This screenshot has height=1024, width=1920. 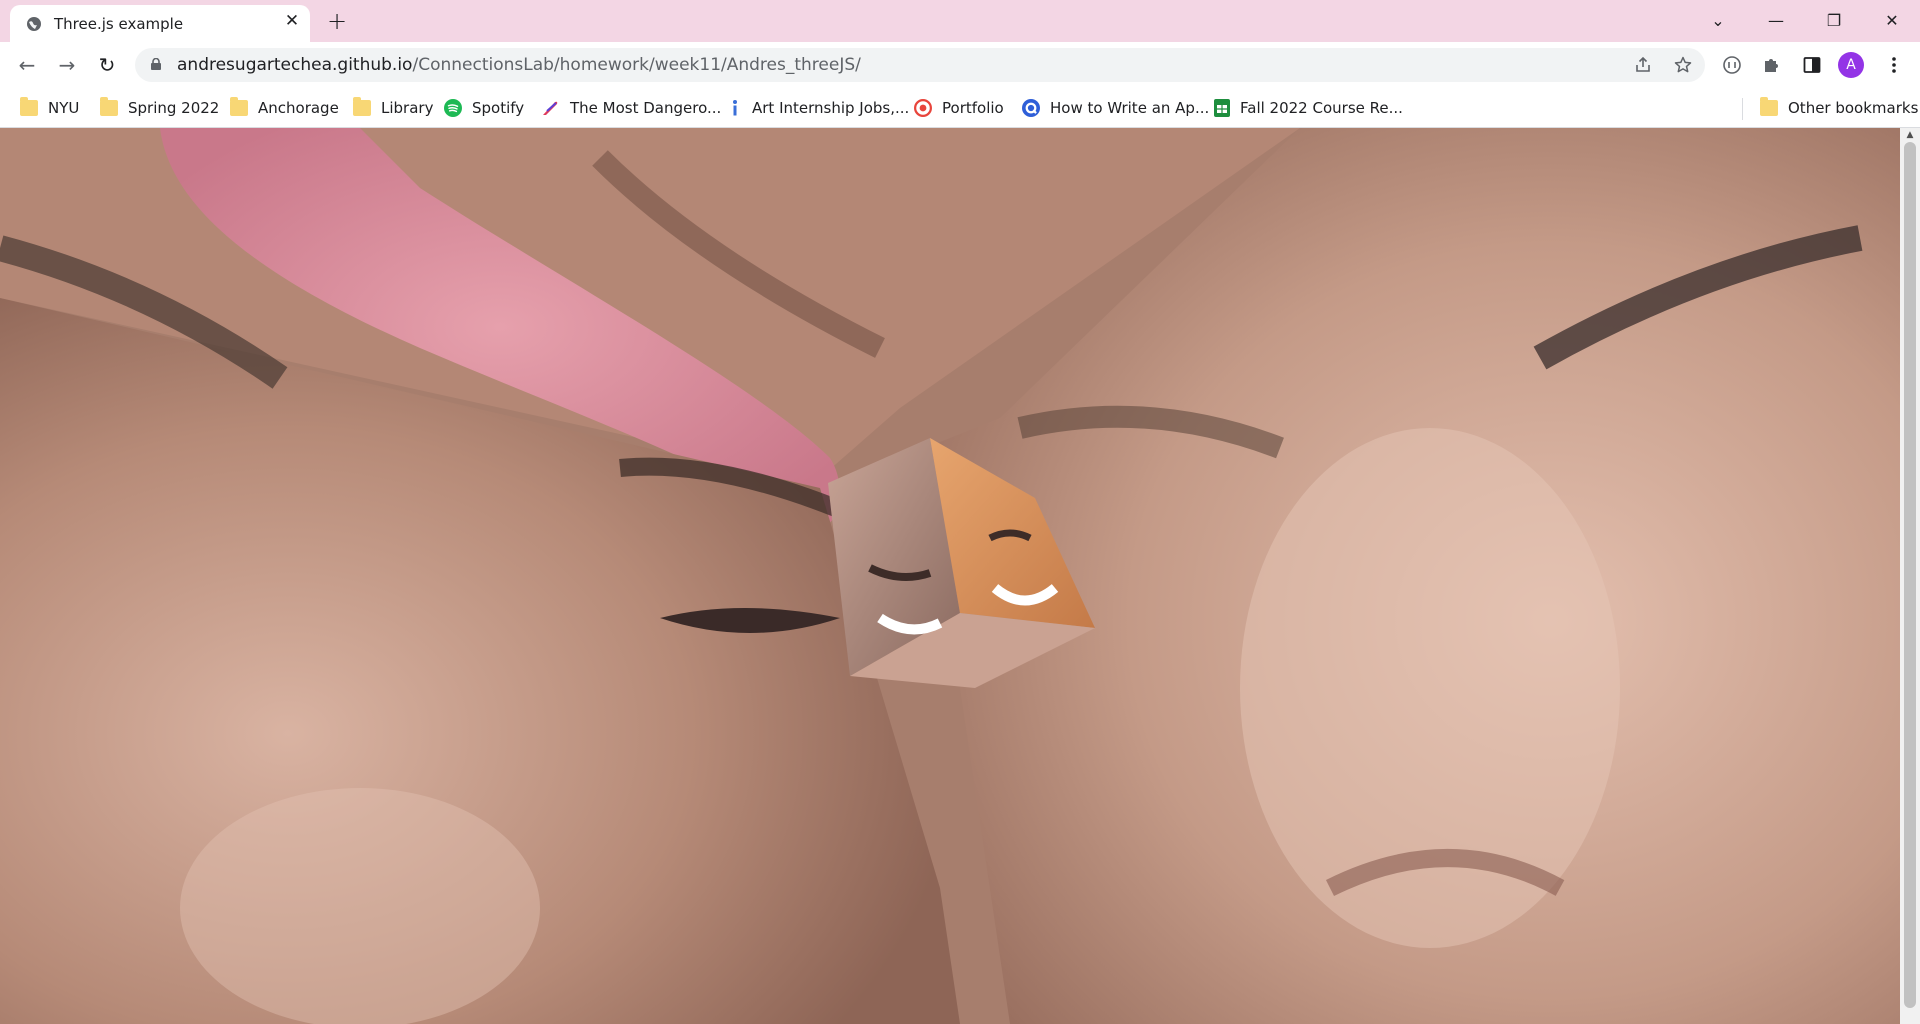 What do you see at coordinates (1894, 65) in the screenshot?
I see `menu-kebab-icon` at bounding box center [1894, 65].